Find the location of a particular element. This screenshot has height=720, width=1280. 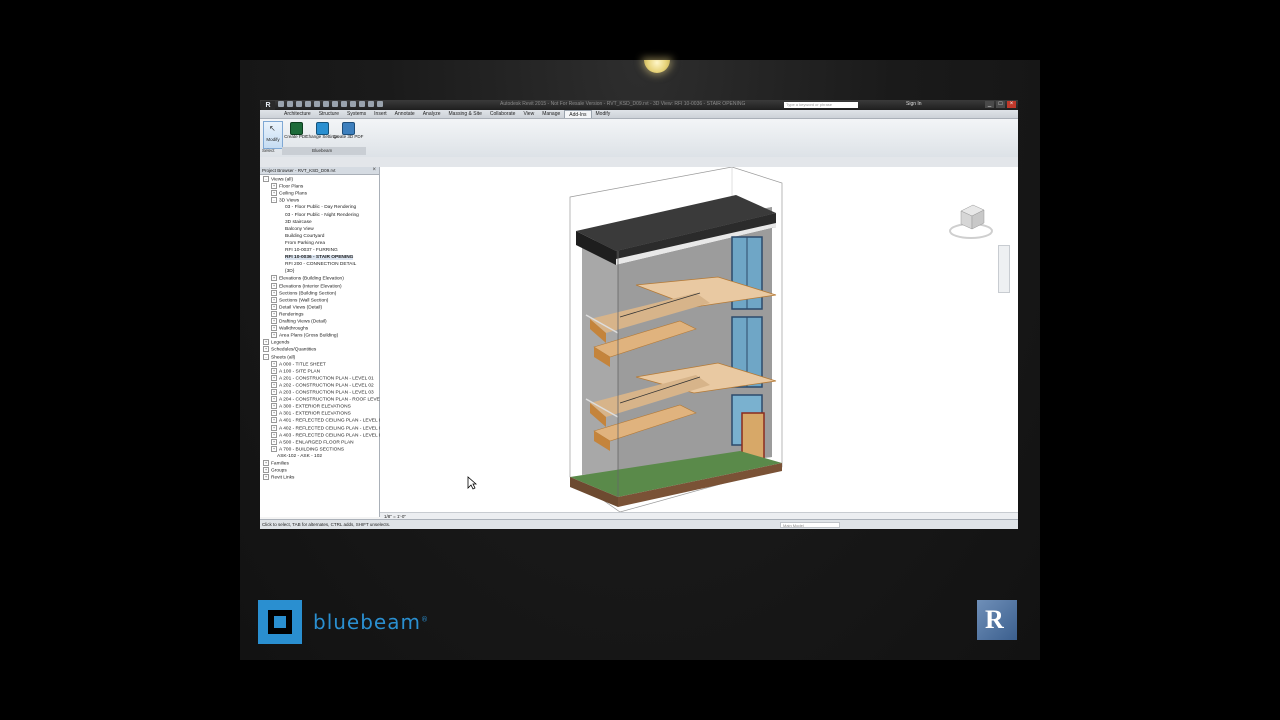

tab-annotate: Annotate is located at coordinates (405, 114).